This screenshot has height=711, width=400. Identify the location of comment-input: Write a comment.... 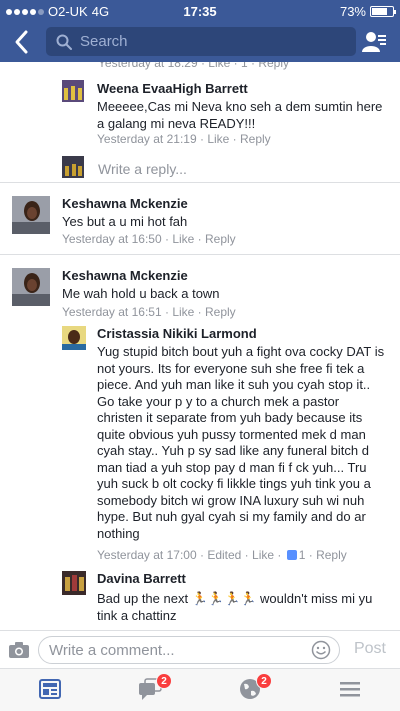
(189, 650).